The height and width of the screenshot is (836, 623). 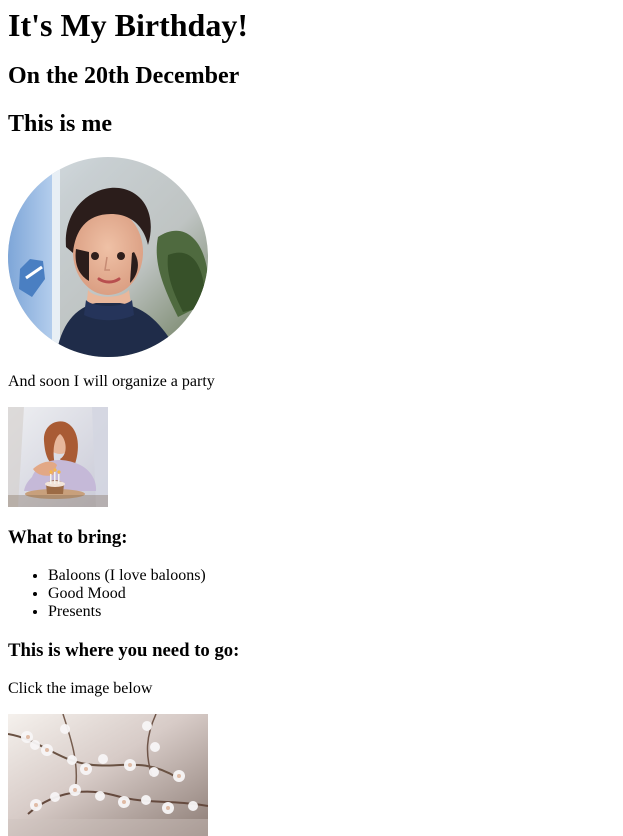 I want to click on party-announcement: And soon I will organize a party, so click(x=111, y=381).